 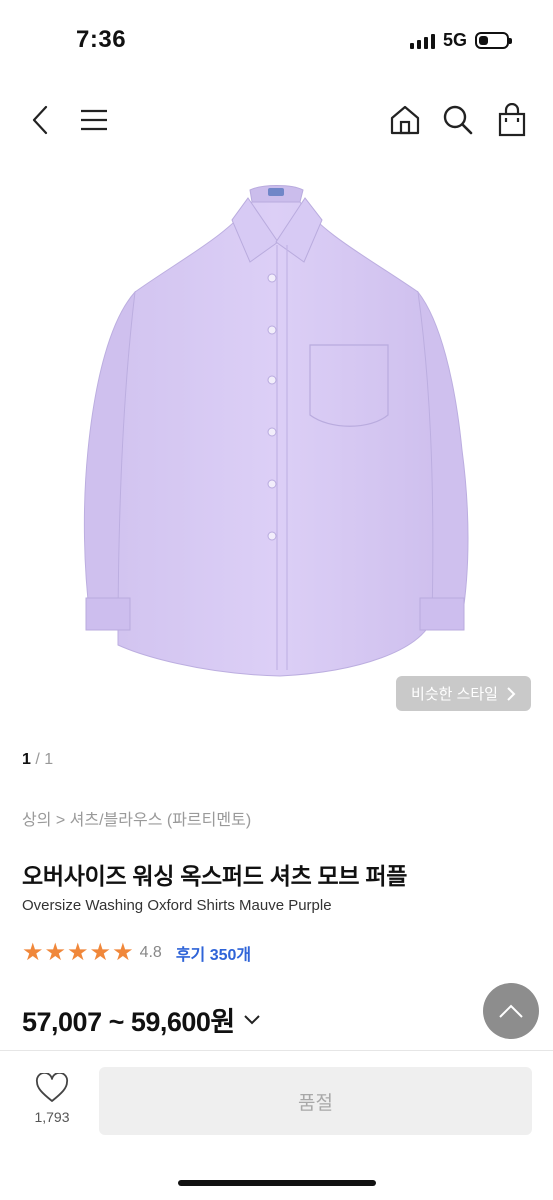 What do you see at coordinates (277, 1183) in the screenshot?
I see `home-indicator` at bounding box center [277, 1183].